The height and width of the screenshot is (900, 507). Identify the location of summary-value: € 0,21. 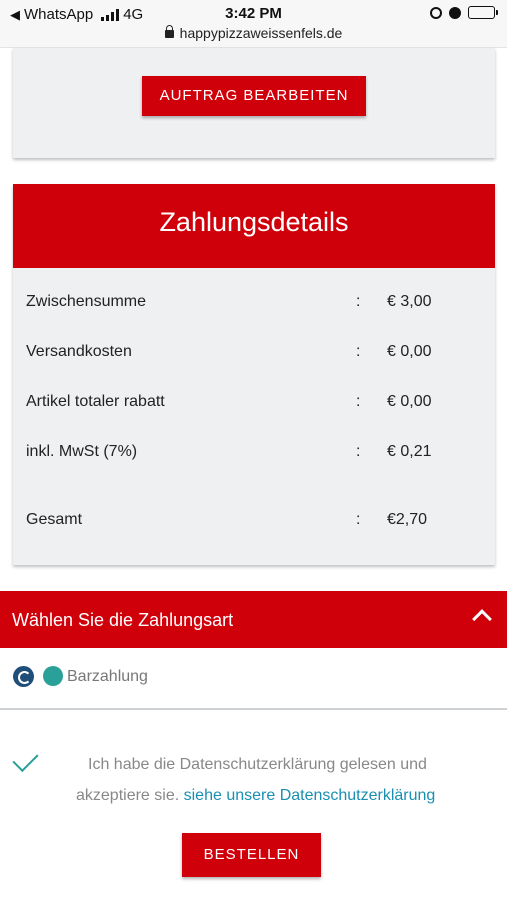
(409, 451).